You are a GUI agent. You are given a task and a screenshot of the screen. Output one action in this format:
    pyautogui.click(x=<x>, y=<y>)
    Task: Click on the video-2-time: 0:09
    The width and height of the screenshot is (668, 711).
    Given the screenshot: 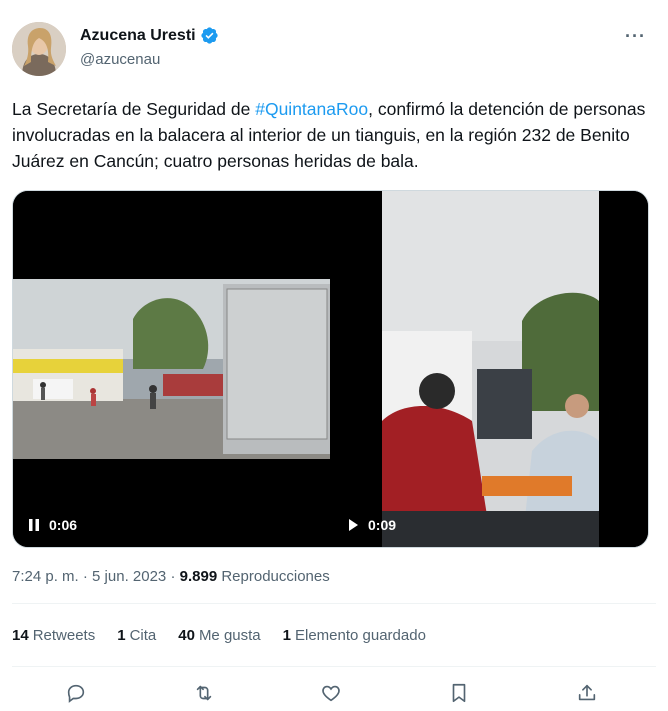 What is the action you would take?
    pyautogui.click(x=382, y=525)
    